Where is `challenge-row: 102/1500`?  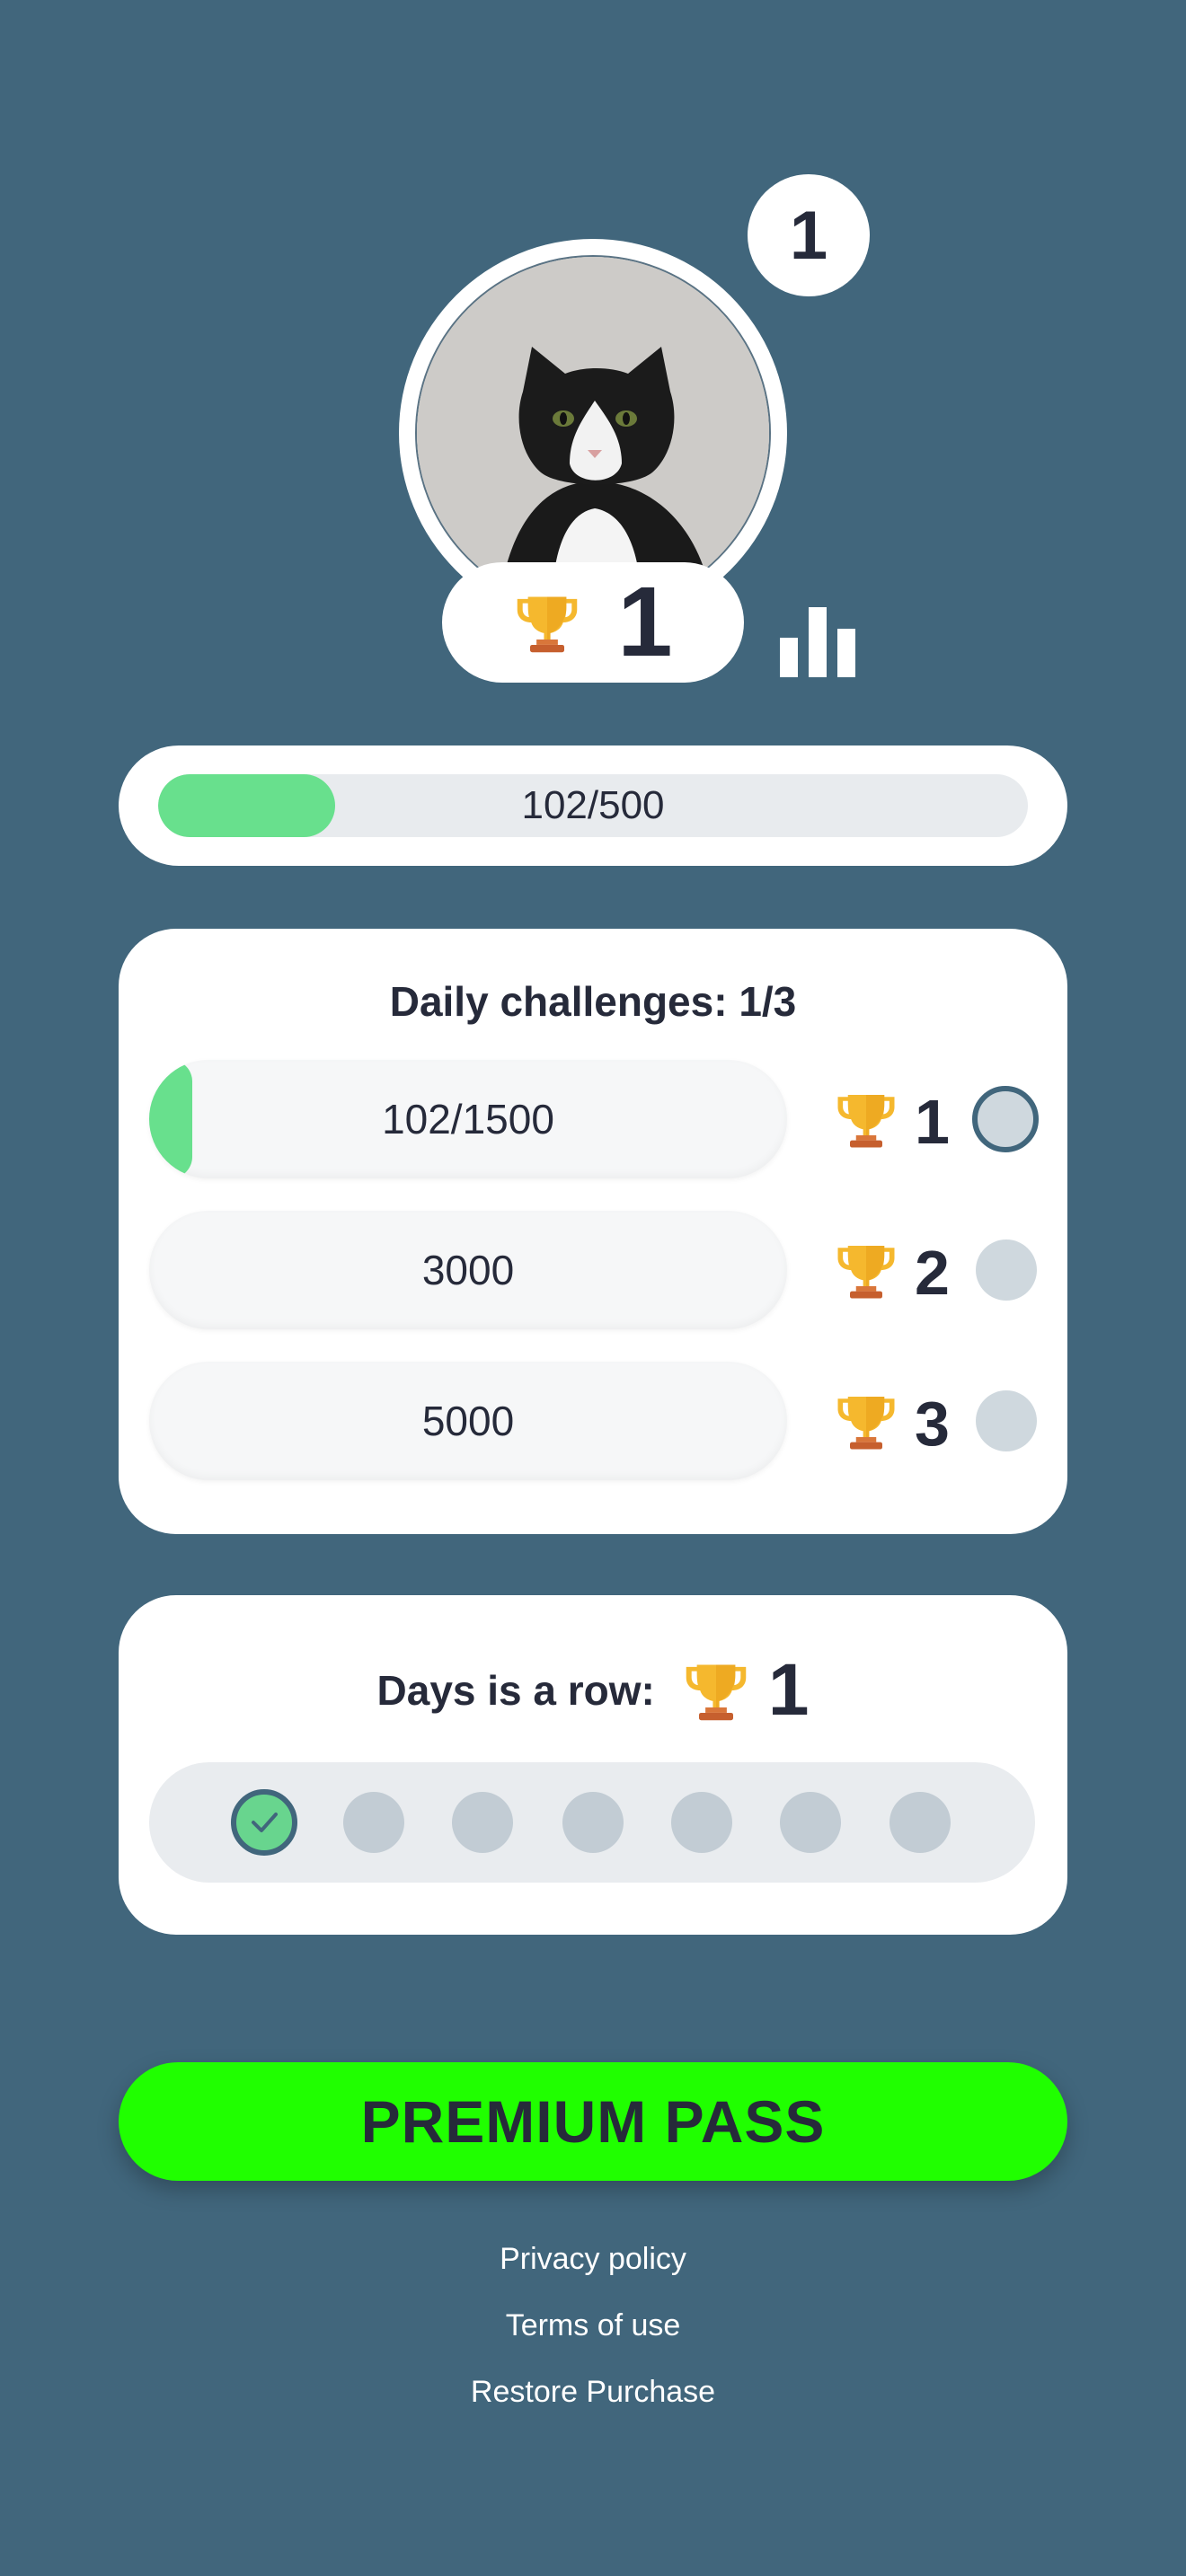
challenge-row: 102/1500 is located at coordinates (468, 1119).